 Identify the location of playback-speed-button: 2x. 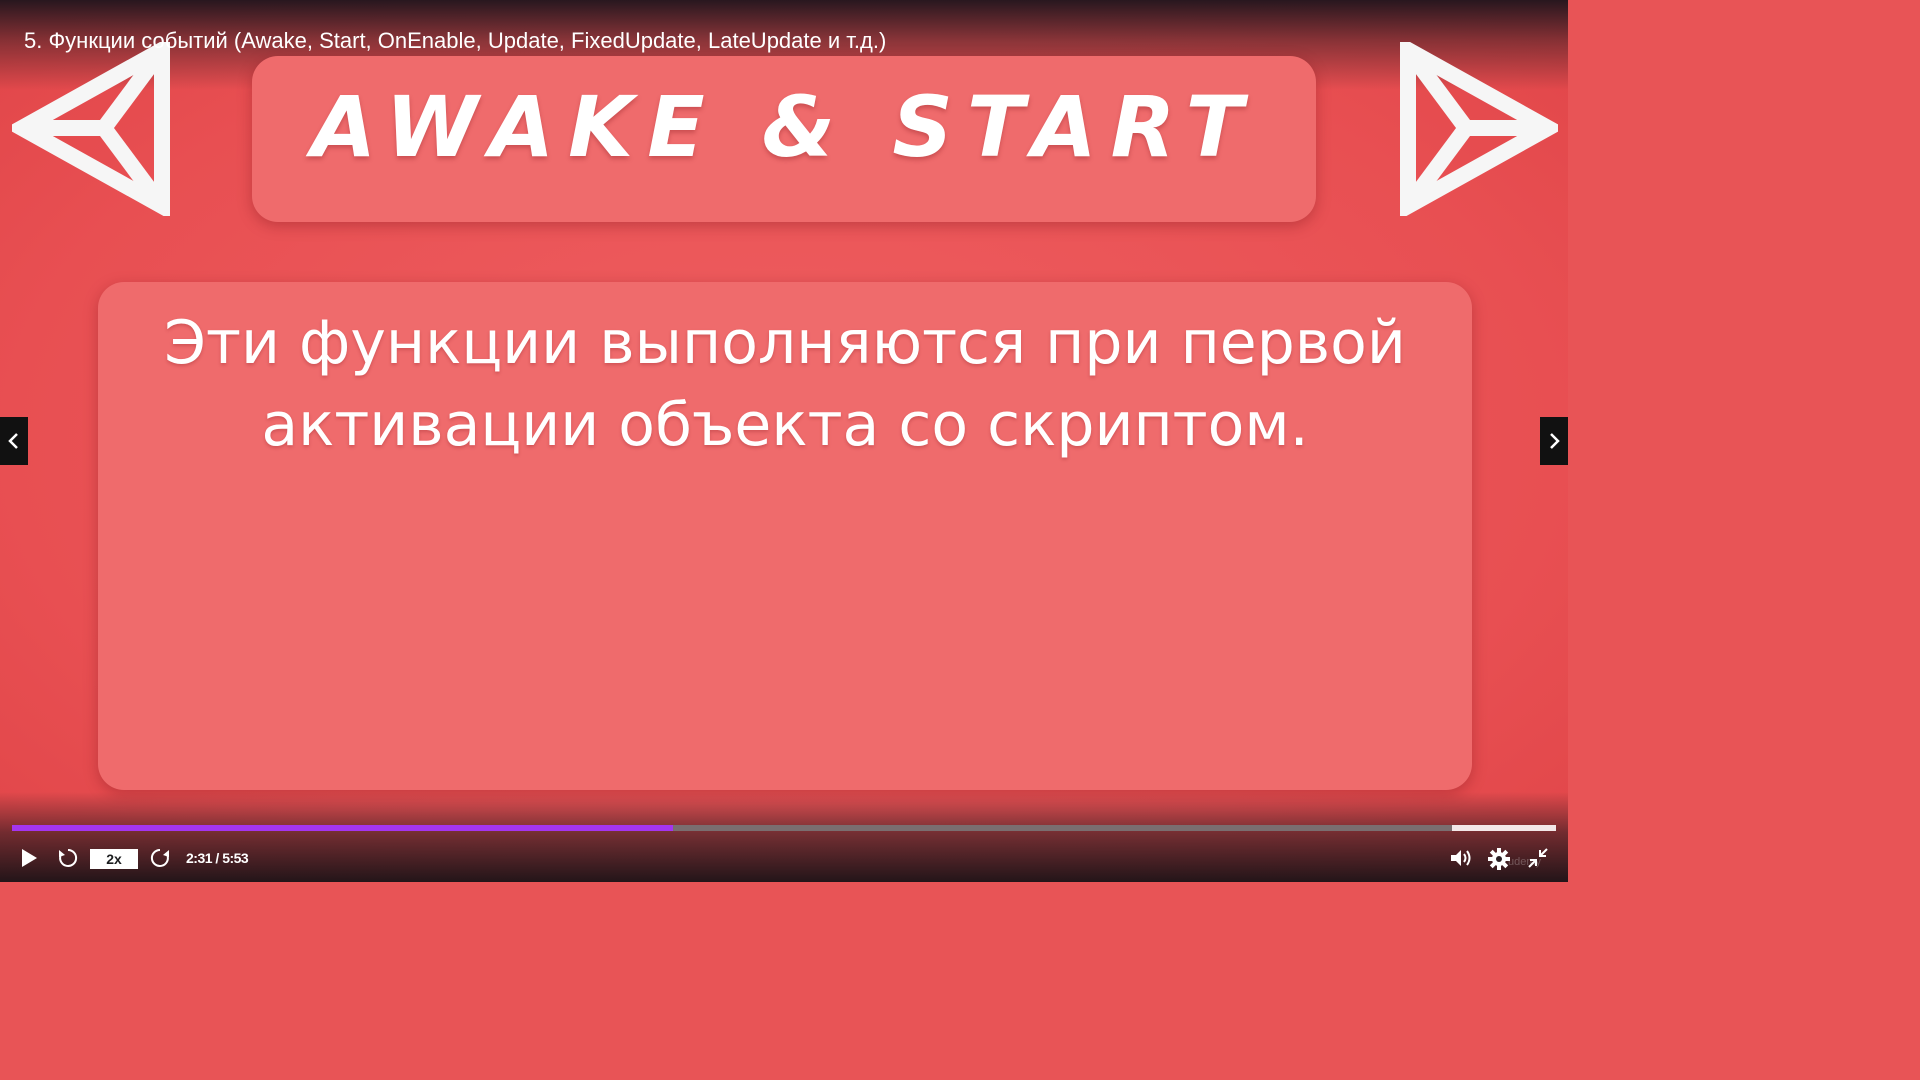
(114, 859).